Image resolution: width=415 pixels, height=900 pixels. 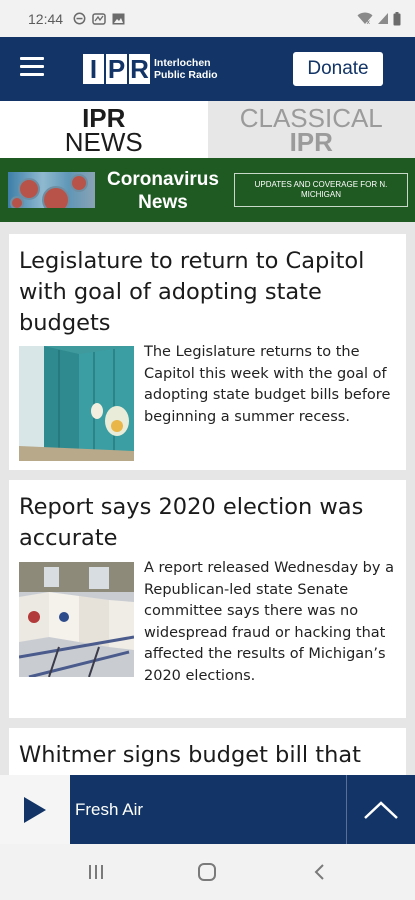 I want to click on recent-apps-icon, so click(x=96, y=872).